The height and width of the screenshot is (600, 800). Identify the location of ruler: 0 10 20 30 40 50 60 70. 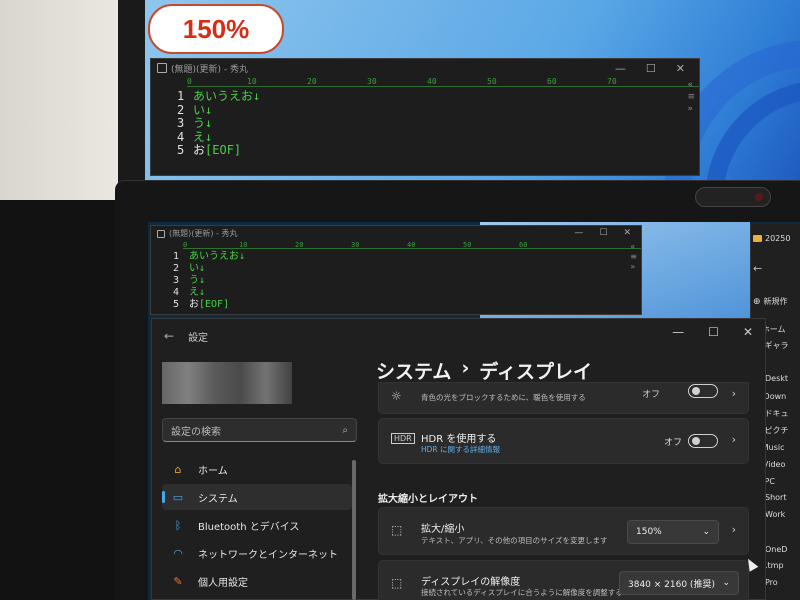
(443, 82).